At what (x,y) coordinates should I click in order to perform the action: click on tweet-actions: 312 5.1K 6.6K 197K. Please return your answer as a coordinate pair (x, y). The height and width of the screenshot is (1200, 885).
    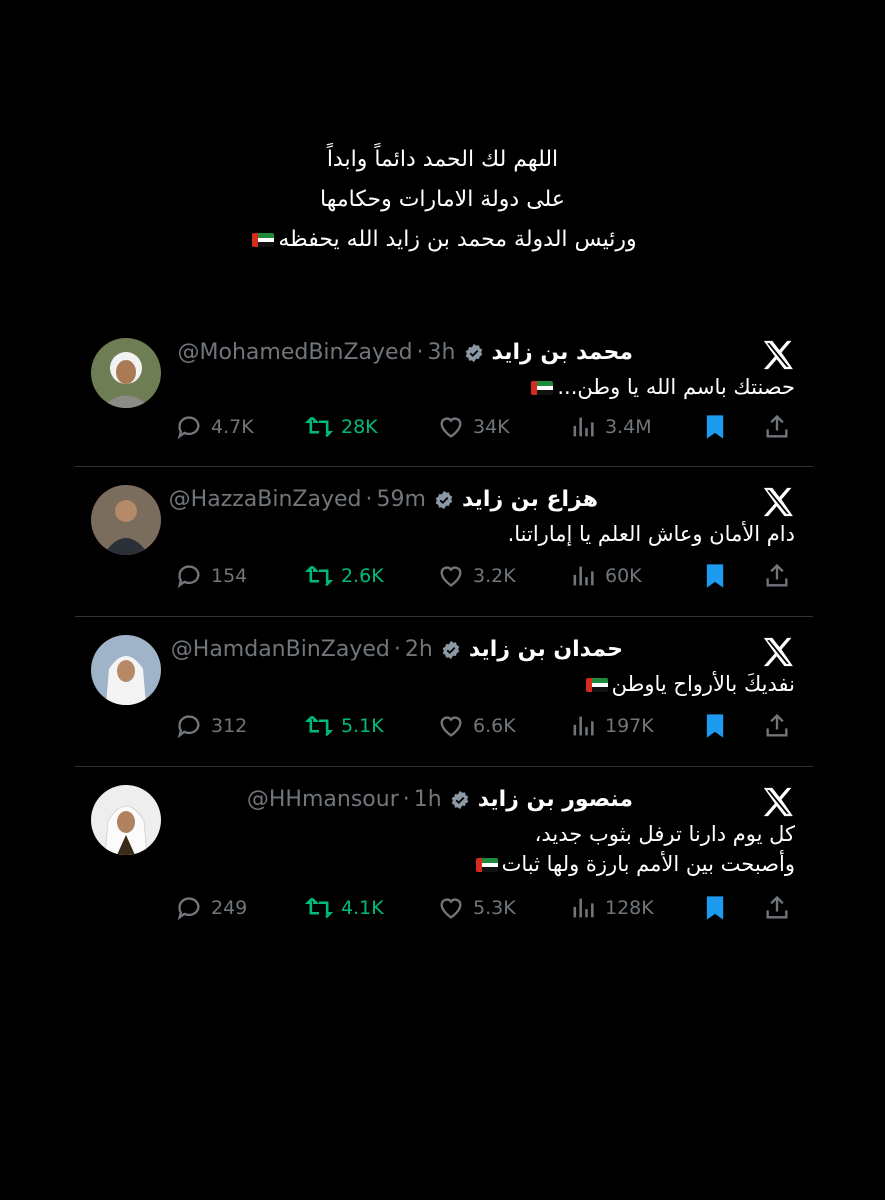
    Looking at the image, I should click on (485, 726).